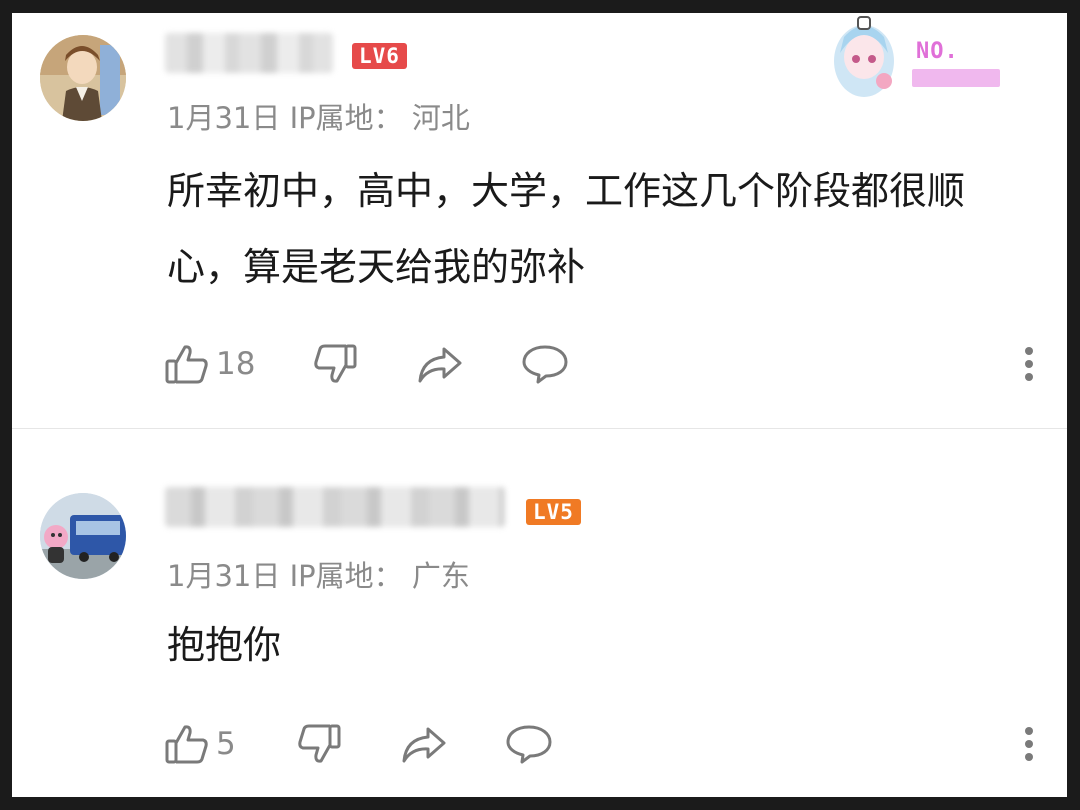 The width and height of the screenshot is (1080, 810). I want to click on ip-location: 广东, so click(440, 576).